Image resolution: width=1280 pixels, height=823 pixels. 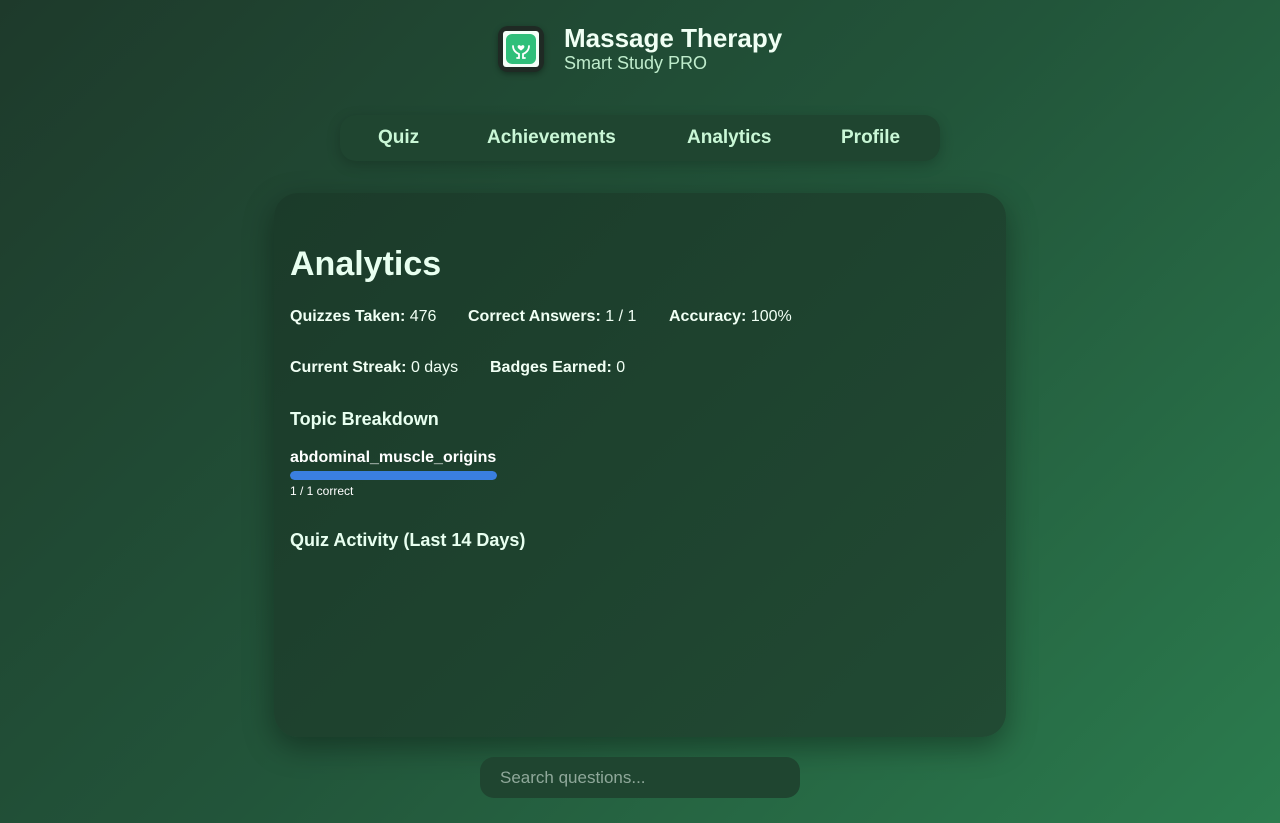 What do you see at coordinates (551, 367) in the screenshot?
I see `stat-label: Badges Earned:` at bounding box center [551, 367].